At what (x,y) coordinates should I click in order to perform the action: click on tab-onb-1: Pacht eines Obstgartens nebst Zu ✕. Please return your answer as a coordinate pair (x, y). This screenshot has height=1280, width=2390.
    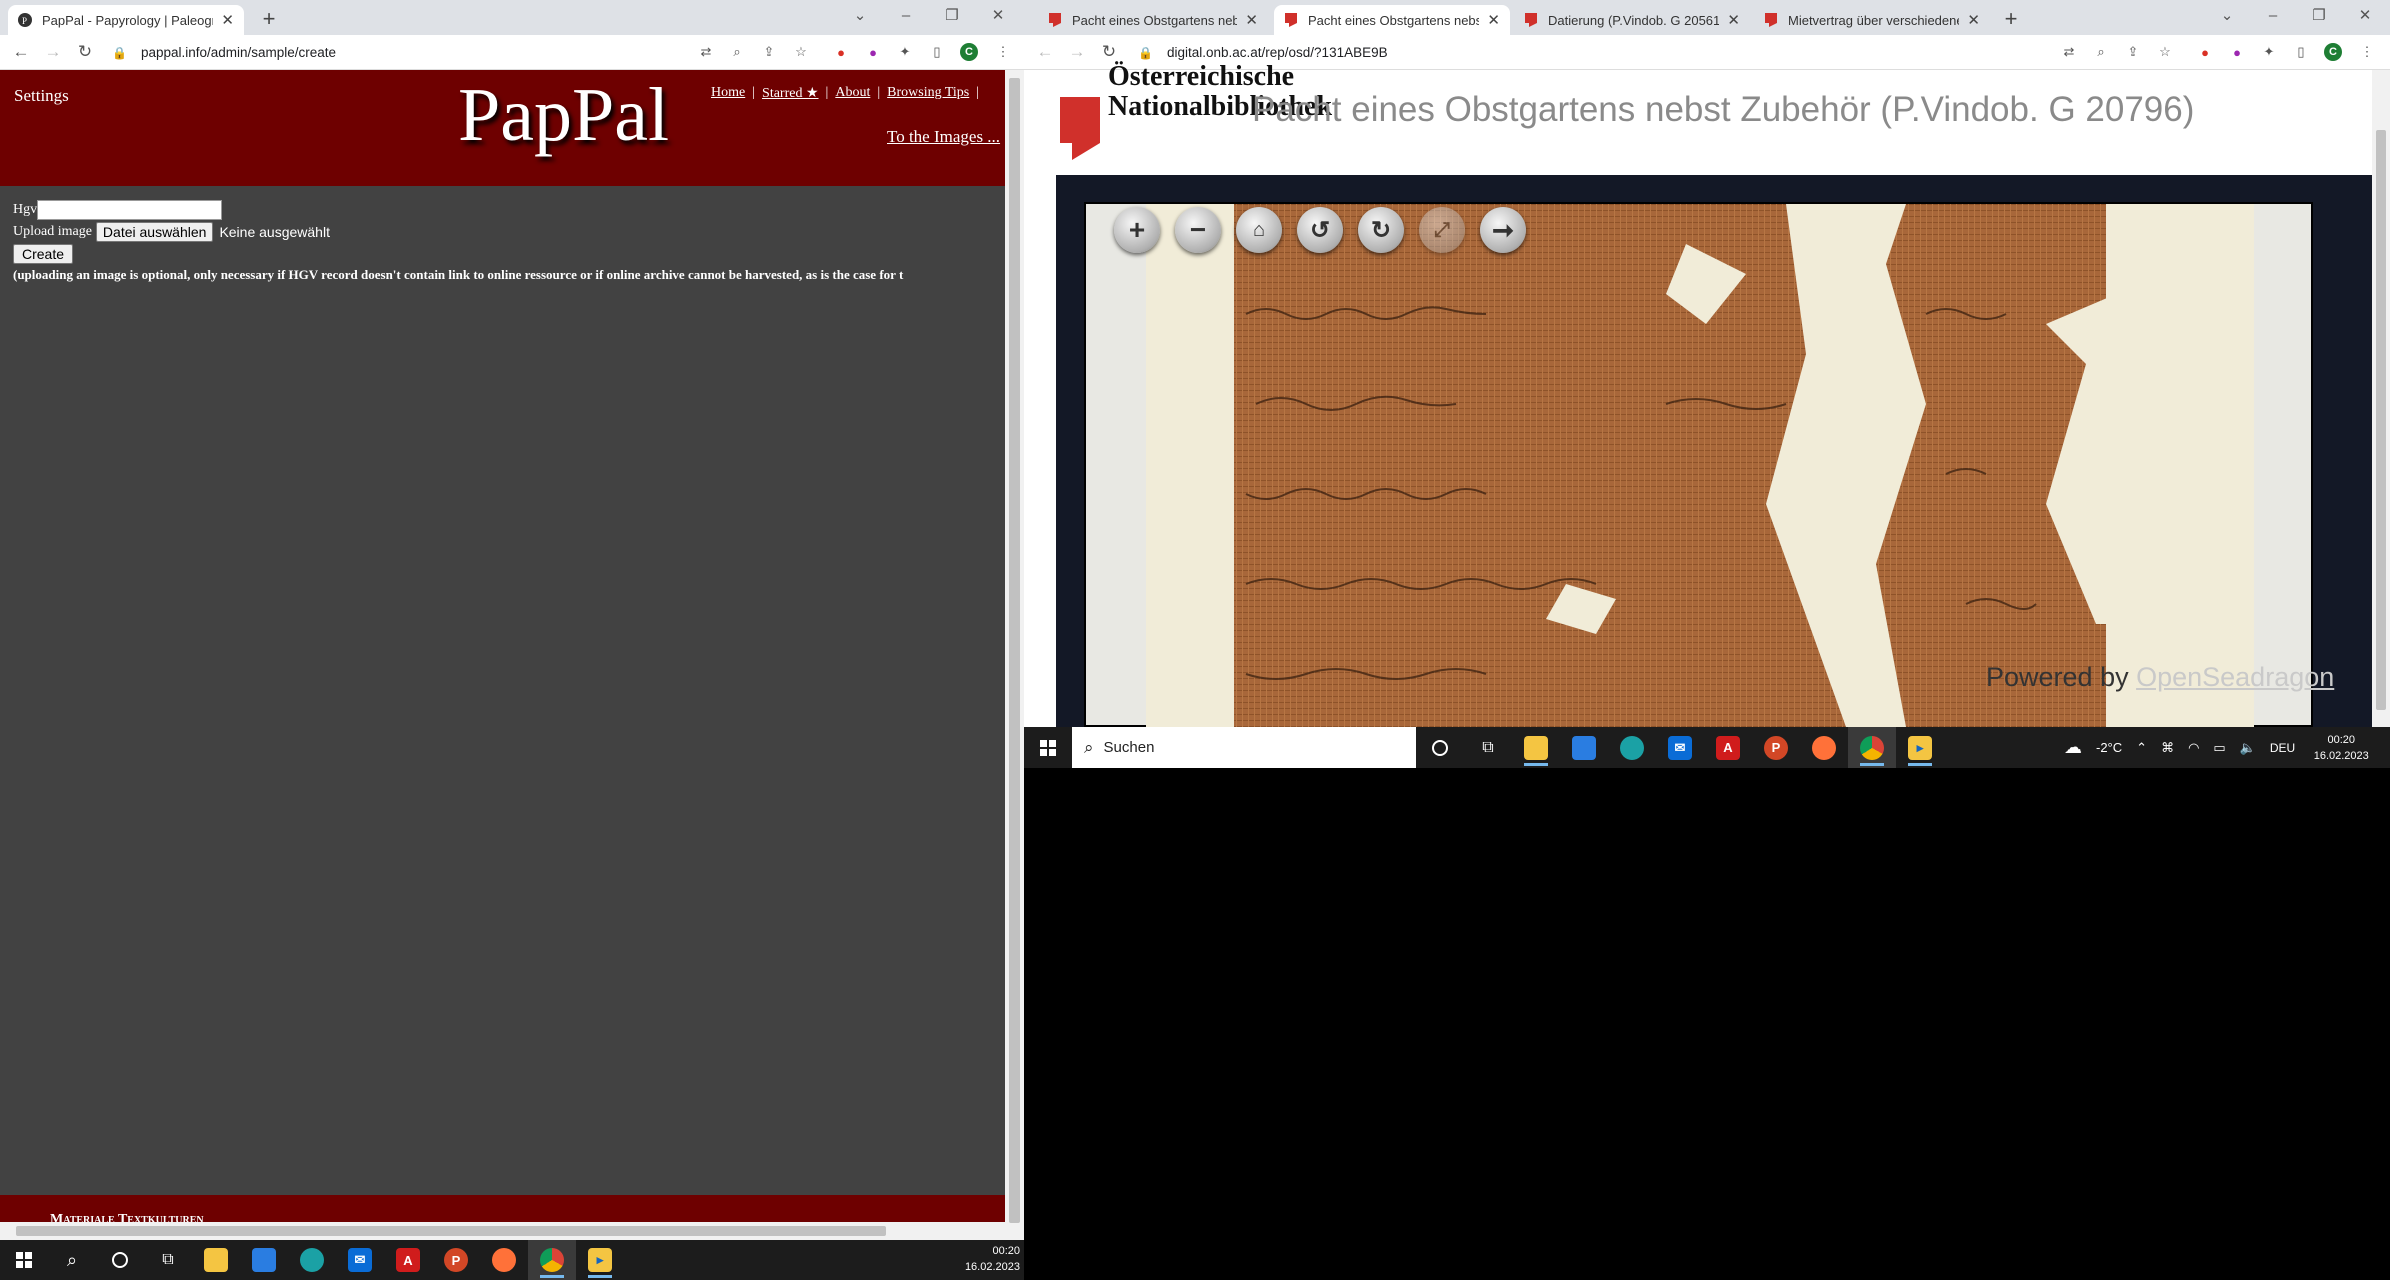
    Looking at the image, I should click on (1153, 20).